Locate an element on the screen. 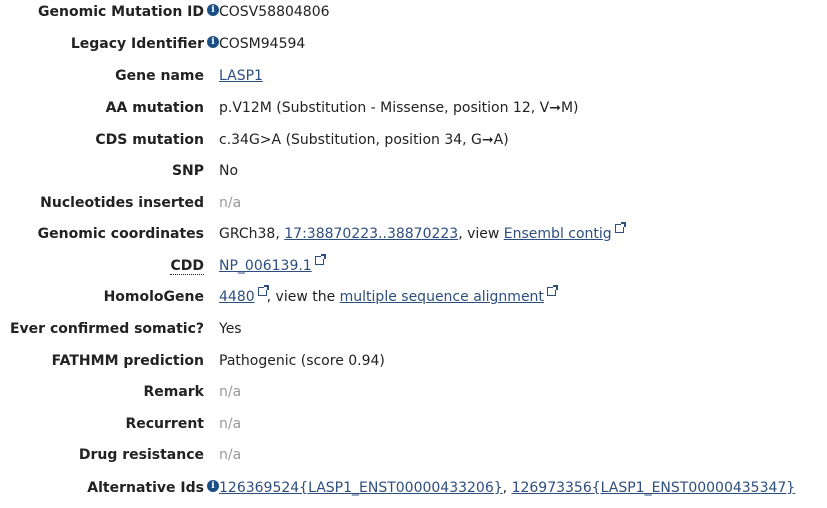  row-label: Recurrent is located at coordinates (164, 424).